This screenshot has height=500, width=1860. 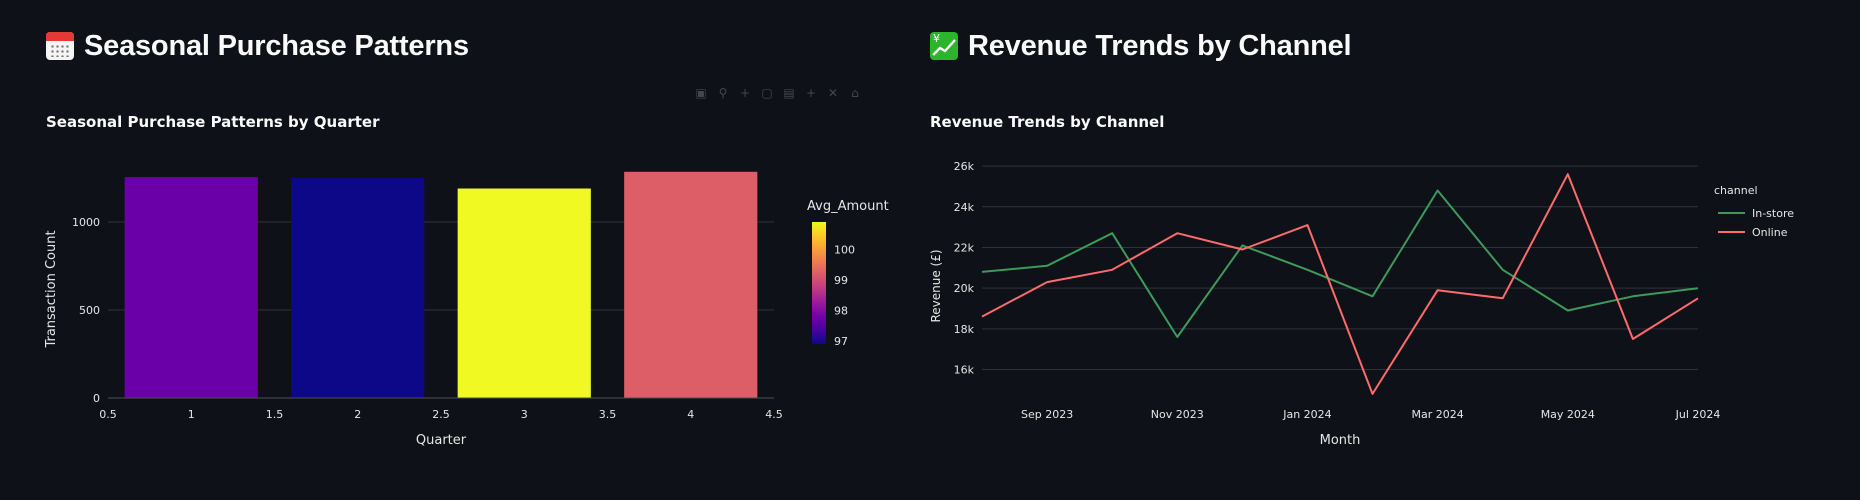 I want to click on y-tick-label: 20k, so click(x=964, y=288).